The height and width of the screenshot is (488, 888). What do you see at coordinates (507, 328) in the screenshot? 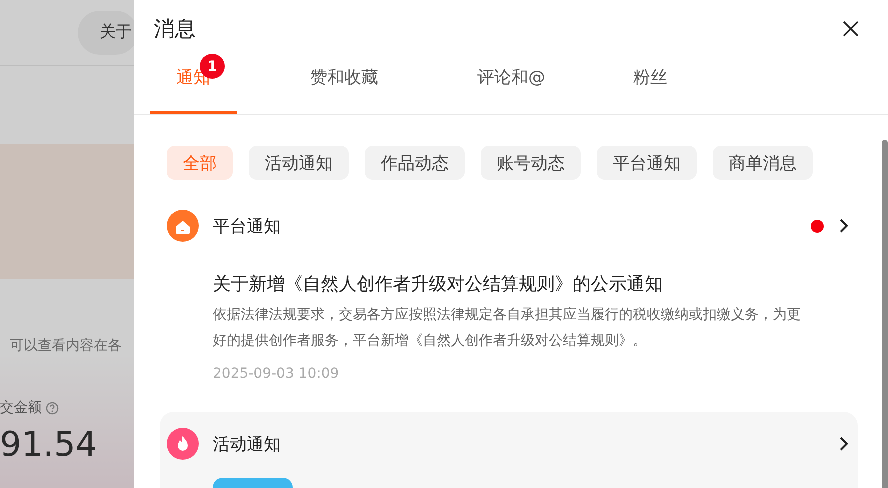
I see `notification-body: 依据法律法规要求，交易各方应按照法律规定各自承担其应当履行的税收缴纳或扣缴义务，为更好的提供创作者服务，平台新增《自然人创作者升级对公结算规则》。` at bounding box center [507, 328].